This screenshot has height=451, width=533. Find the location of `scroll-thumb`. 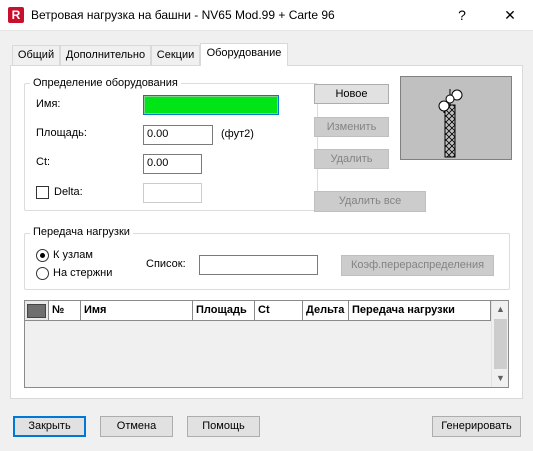

scroll-thumb is located at coordinates (500, 344).